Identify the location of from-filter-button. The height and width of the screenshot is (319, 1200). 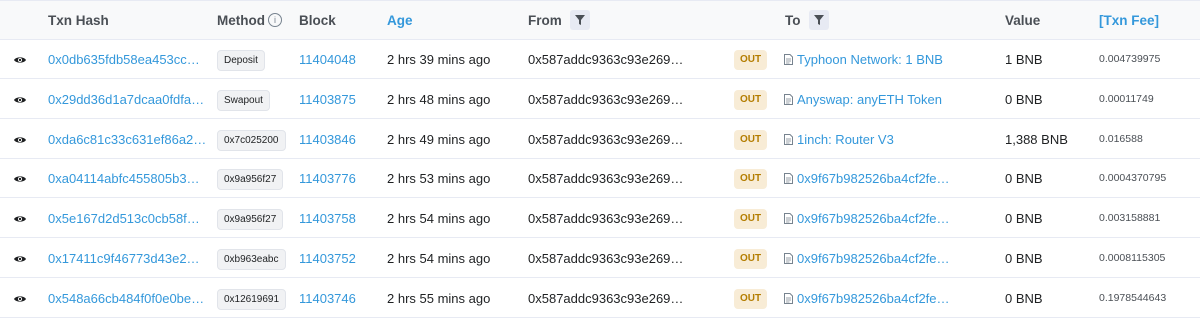
(579, 20).